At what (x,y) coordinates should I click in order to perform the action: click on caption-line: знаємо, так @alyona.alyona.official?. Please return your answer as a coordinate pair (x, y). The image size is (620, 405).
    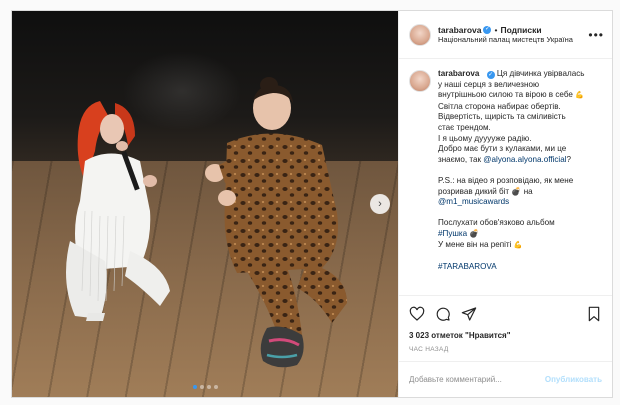
    Looking at the image, I should click on (521, 160).